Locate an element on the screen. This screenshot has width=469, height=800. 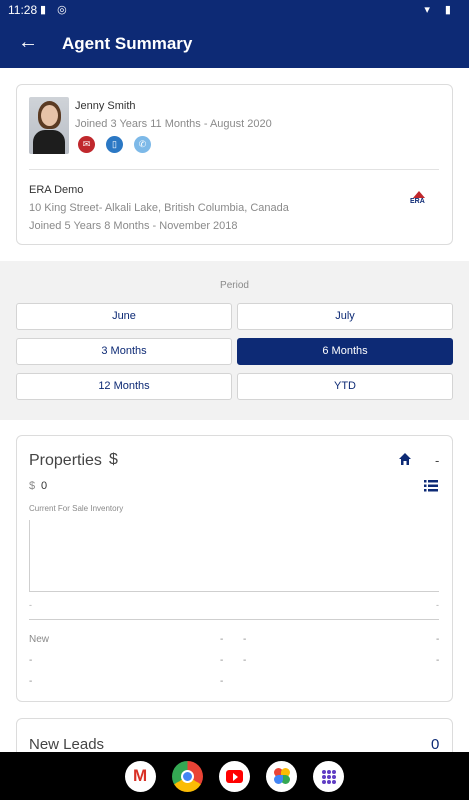
agent-joined-date: Joined 3 Years 11 Months - August 2020 is located at coordinates (173, 124).